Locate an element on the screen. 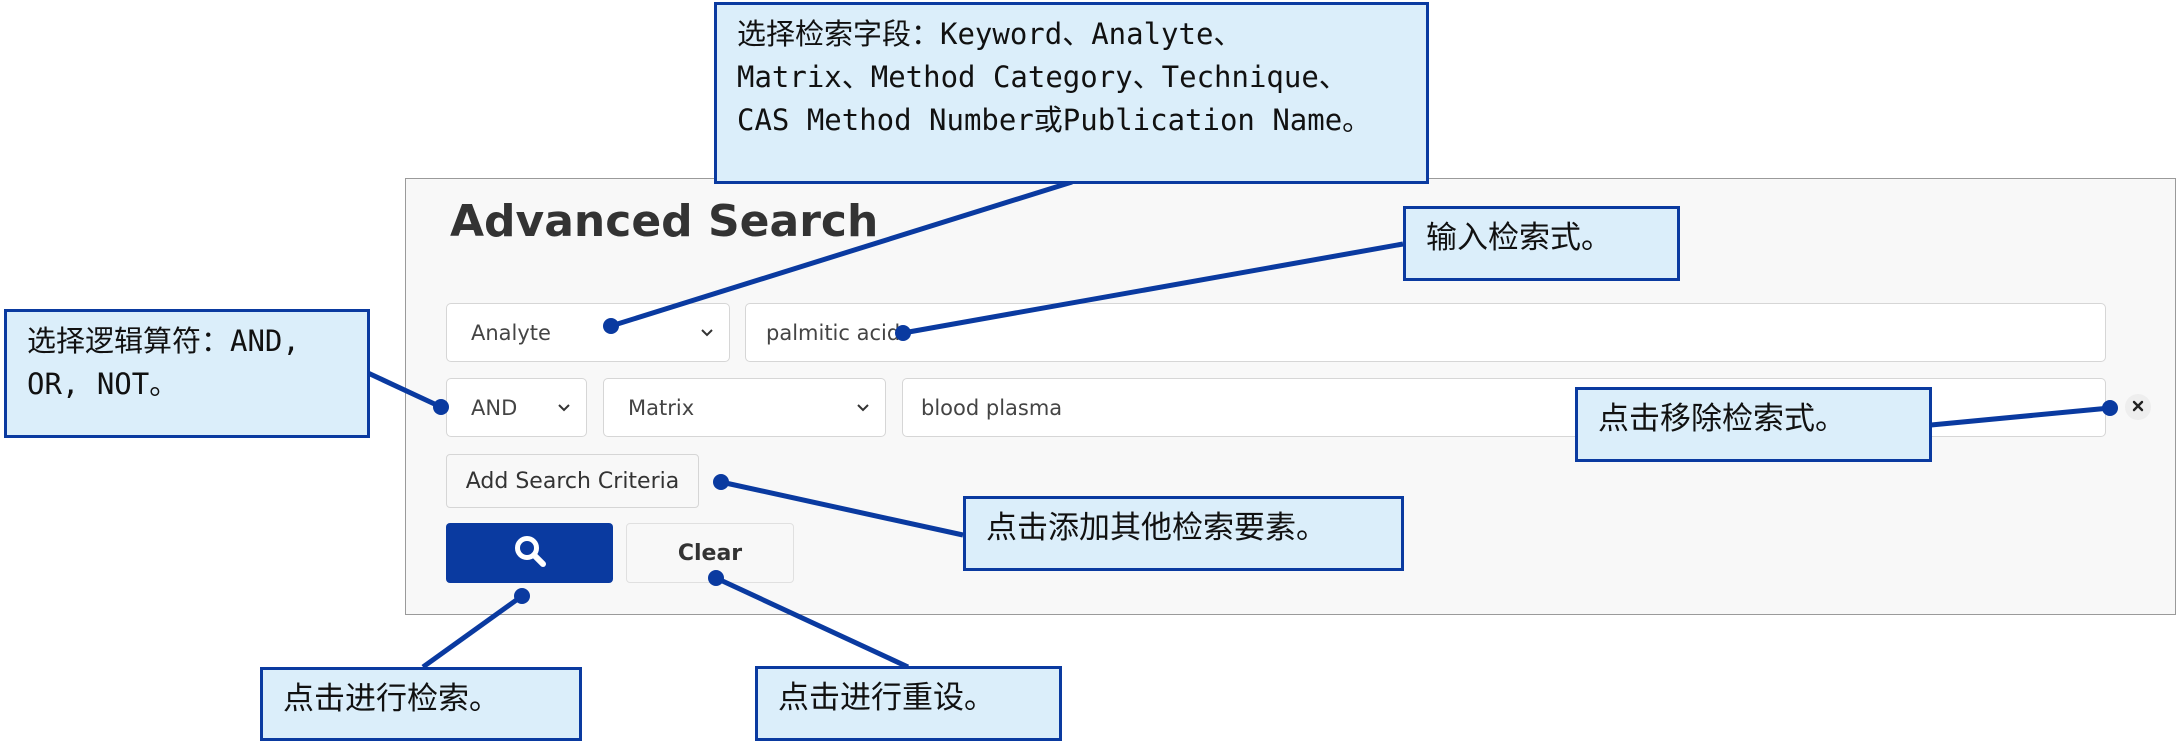 The image size is (2180, 742). remove-criteria-button is located at coordinates (2138, 407).